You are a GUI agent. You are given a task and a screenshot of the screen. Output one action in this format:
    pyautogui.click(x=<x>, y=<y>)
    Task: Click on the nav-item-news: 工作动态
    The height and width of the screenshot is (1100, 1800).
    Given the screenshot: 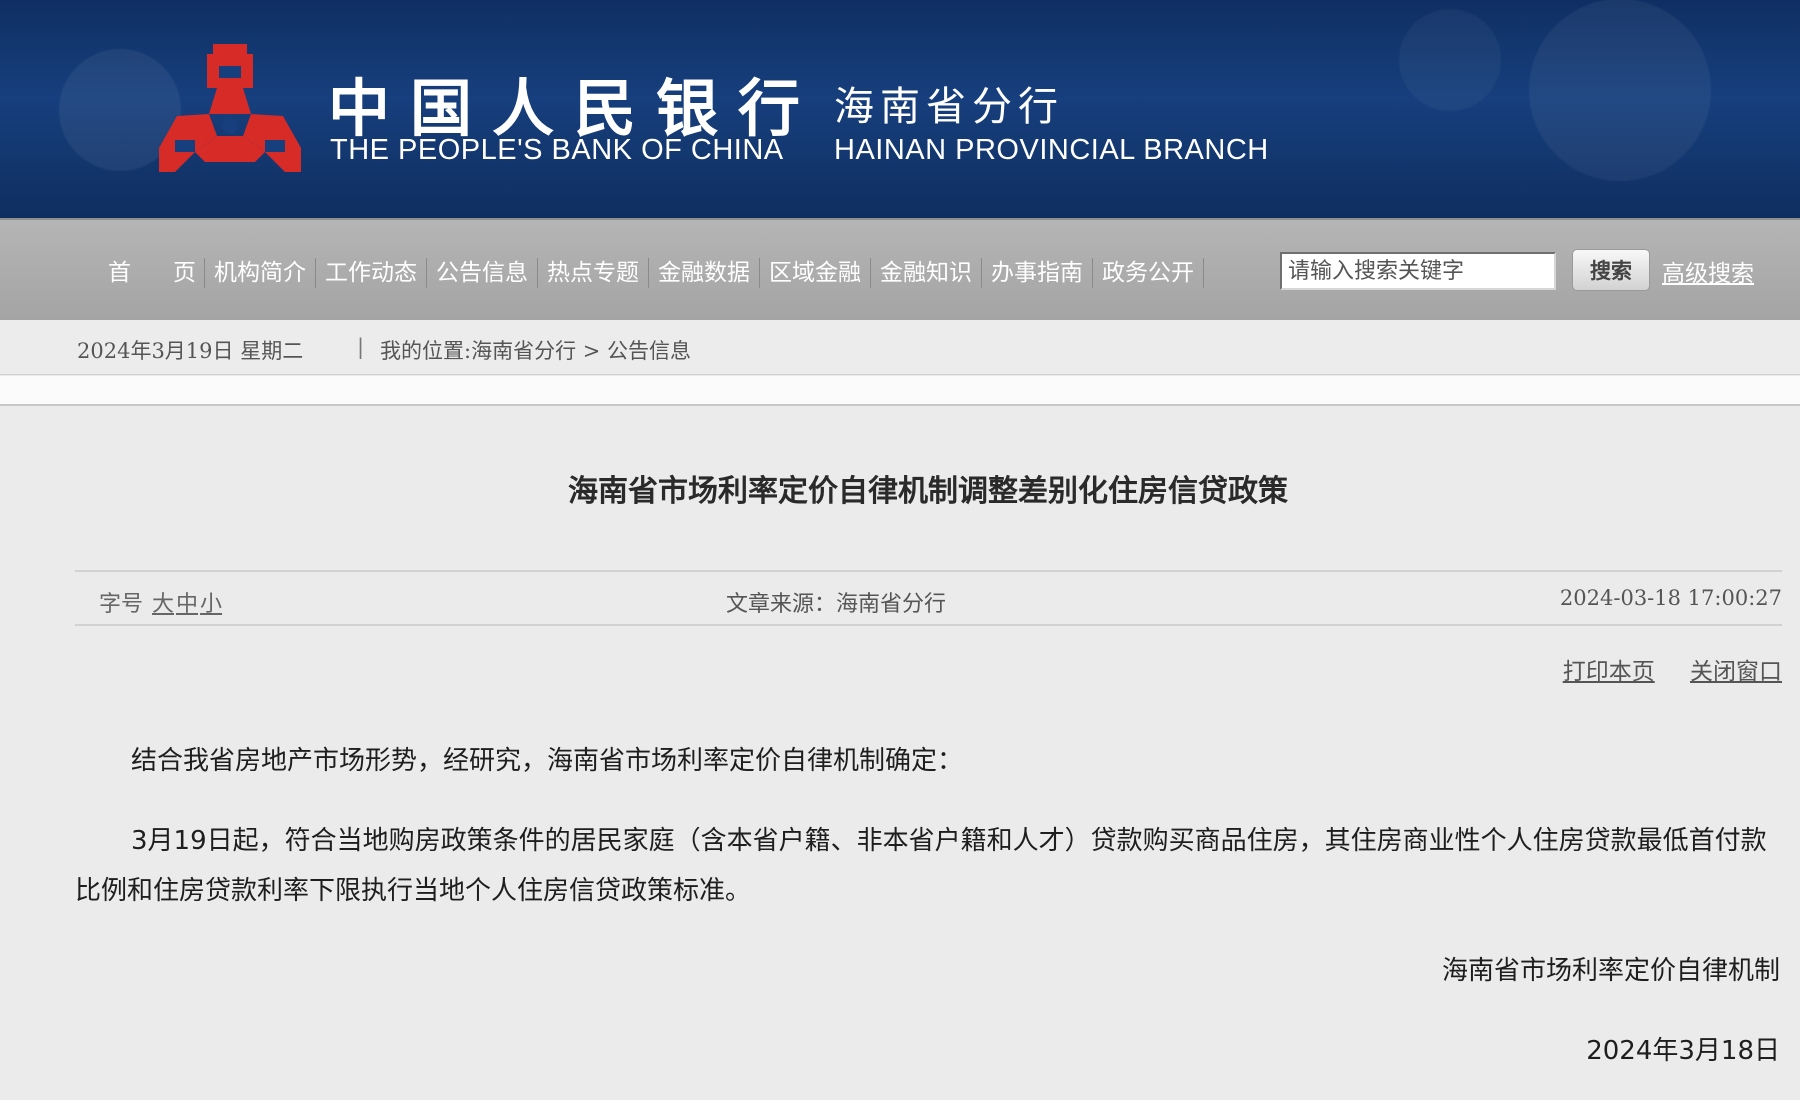 What is the action you would take?
    pyautogui.click(x=371, y=273)
    